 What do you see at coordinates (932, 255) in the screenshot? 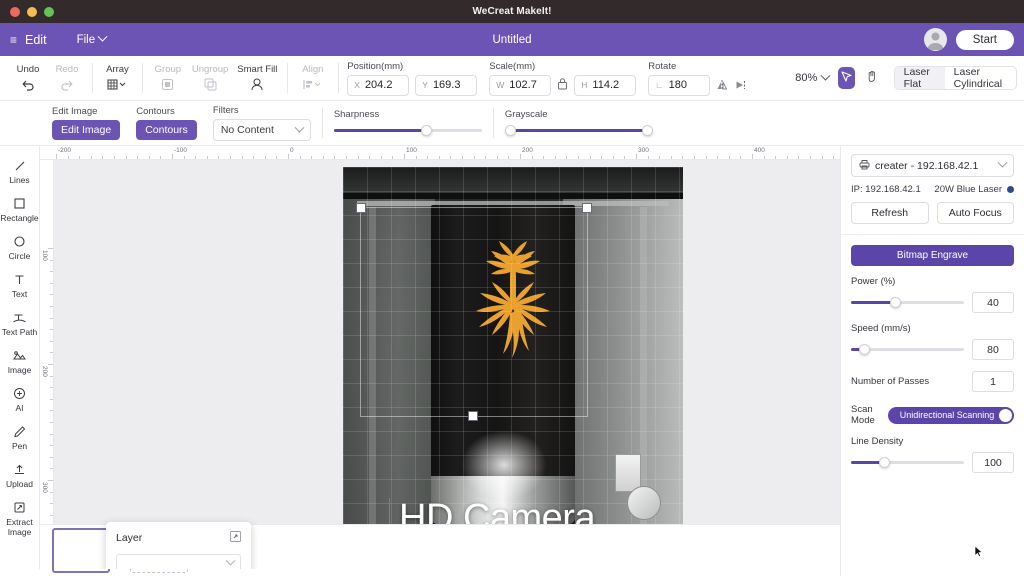
I see `bitmap-engrave-button: Bitmap Engrave` at bounding box center [932, 255].